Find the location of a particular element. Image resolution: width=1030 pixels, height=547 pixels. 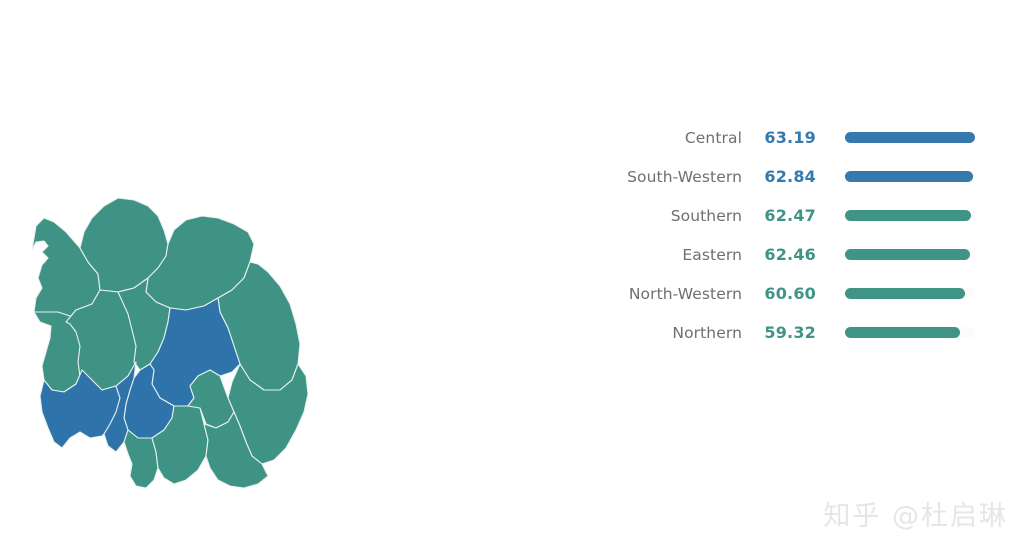

row-label: Eastern is located at coordinates (712, 254).